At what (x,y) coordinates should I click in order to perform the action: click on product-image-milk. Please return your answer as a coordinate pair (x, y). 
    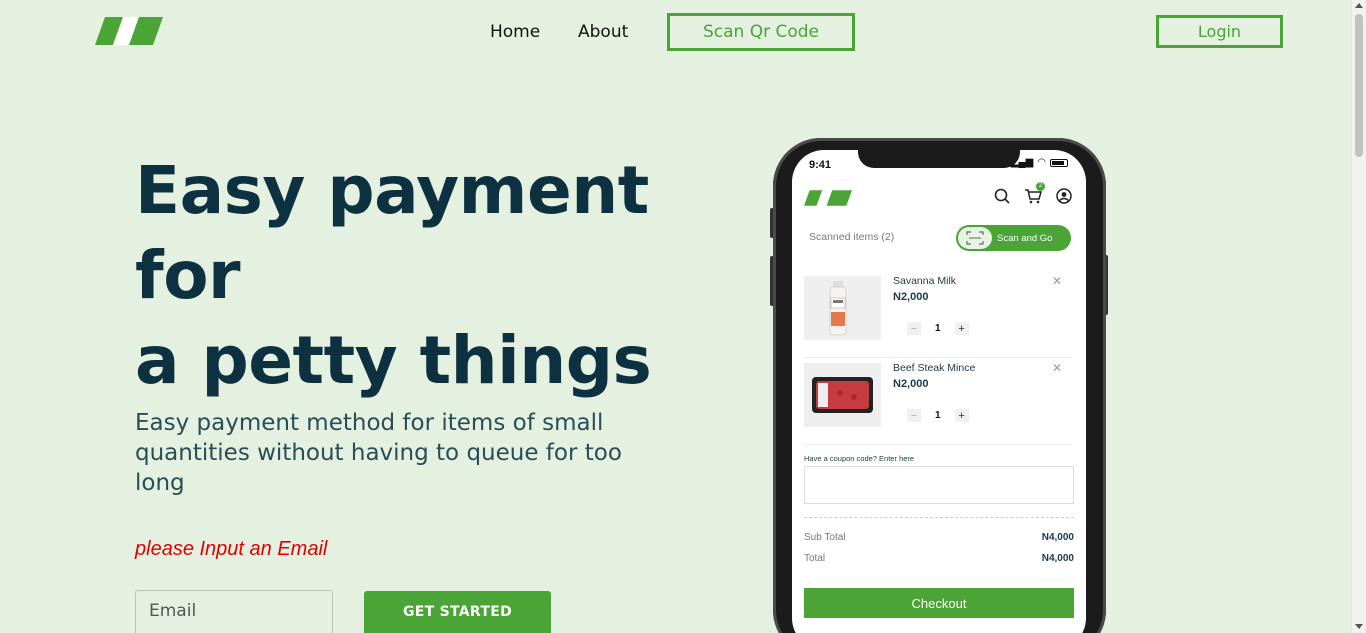
    Looking at the image, I should click on (842, 308).